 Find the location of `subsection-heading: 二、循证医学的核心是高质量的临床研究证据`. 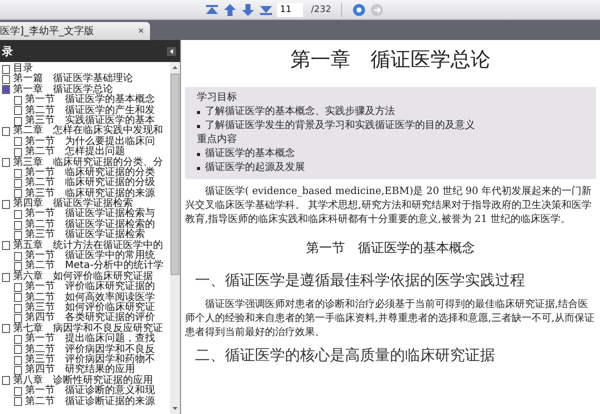

subsection-heading: 二、循证医学的核心是高质量的临床研究证据 is located at coordinates (345, 355).